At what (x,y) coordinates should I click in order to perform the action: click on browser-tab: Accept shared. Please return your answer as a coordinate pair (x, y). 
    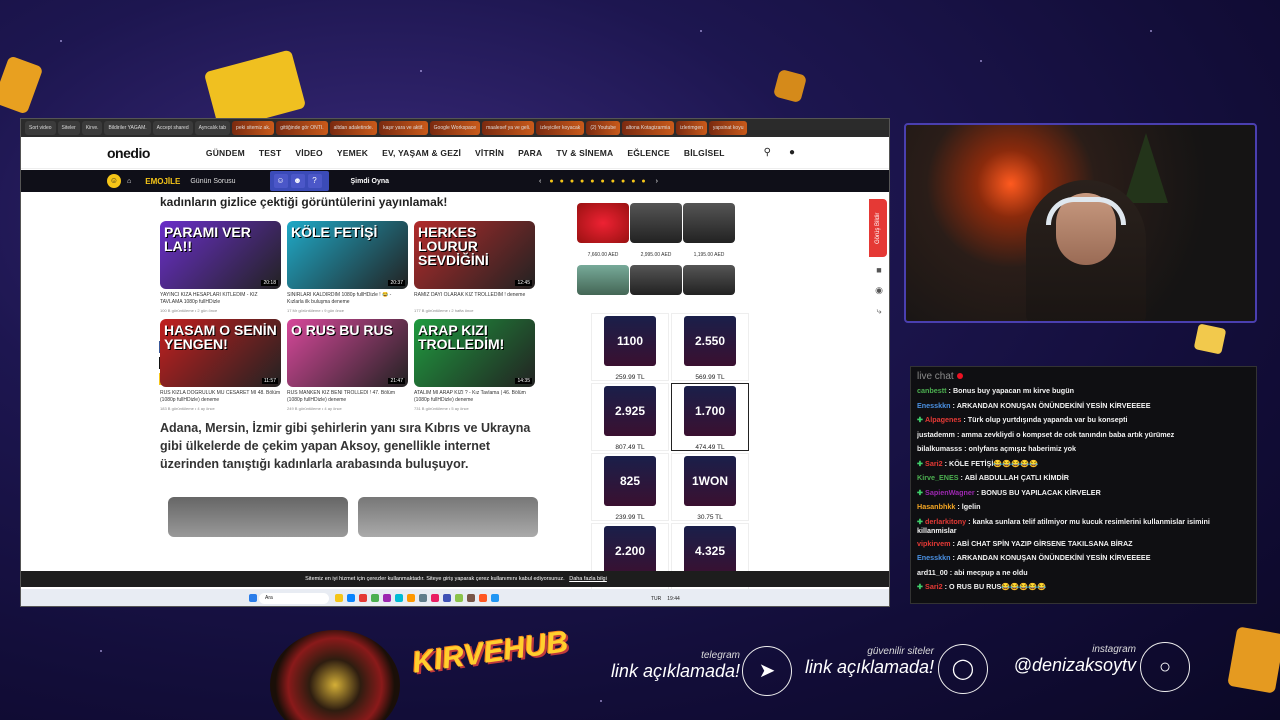
    Looking at the image, I should click on (172, 128).